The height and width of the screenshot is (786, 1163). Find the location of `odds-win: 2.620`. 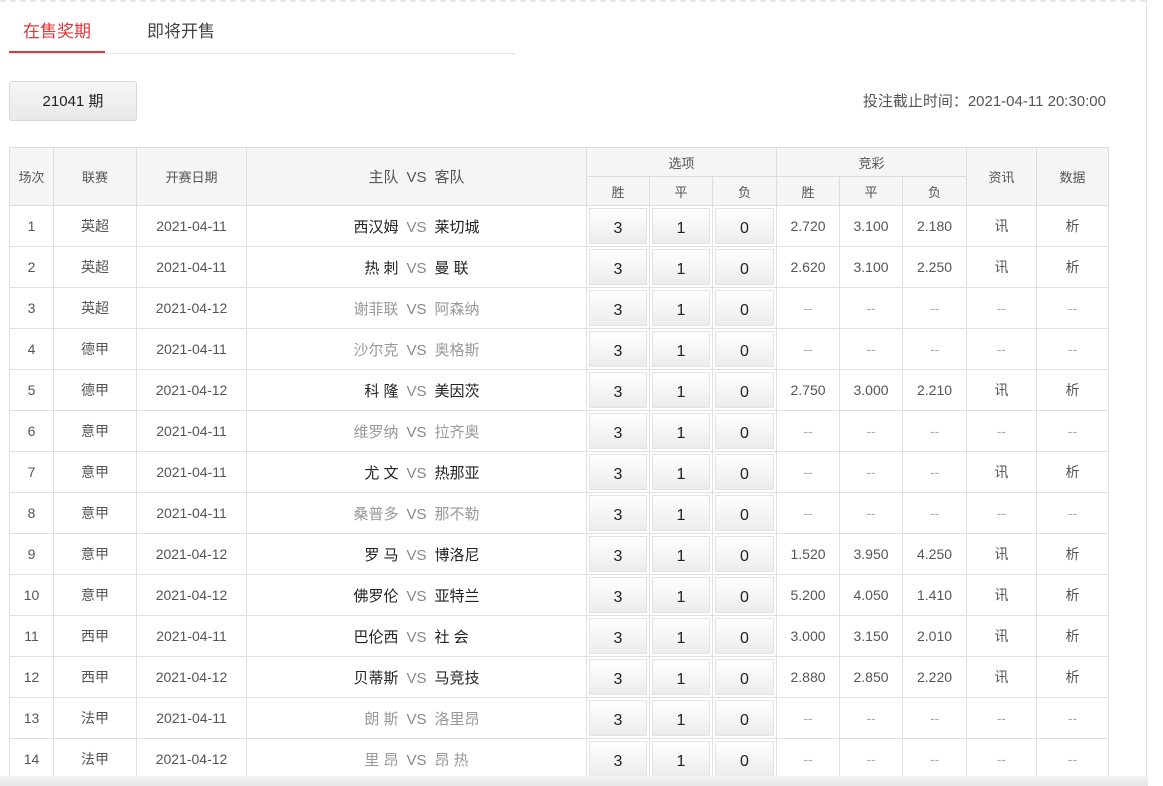

odds-win: 2.620 is located at coordinates (808, 267).